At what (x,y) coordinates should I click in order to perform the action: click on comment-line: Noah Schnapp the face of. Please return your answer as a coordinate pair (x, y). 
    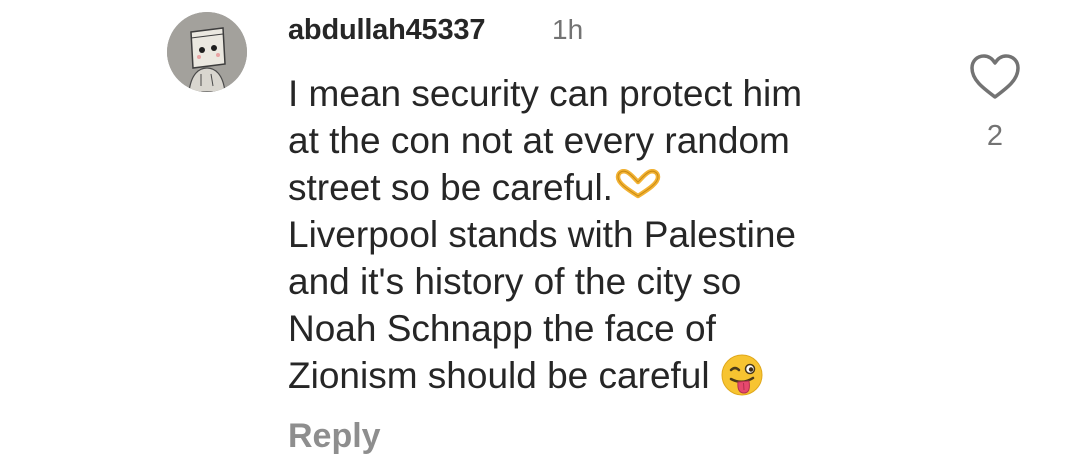
    Looking at the image, I should click on (502, 328).